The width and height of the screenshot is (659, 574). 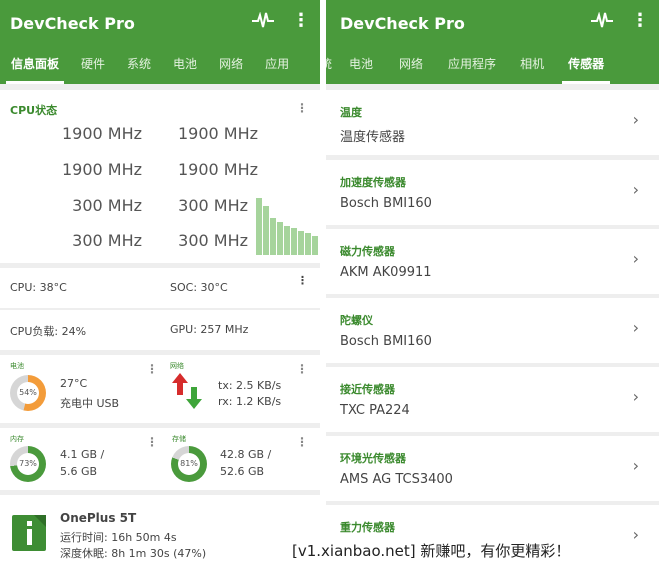 I want to click on tab-sensors: 传感器, so click(x=586, y=65).